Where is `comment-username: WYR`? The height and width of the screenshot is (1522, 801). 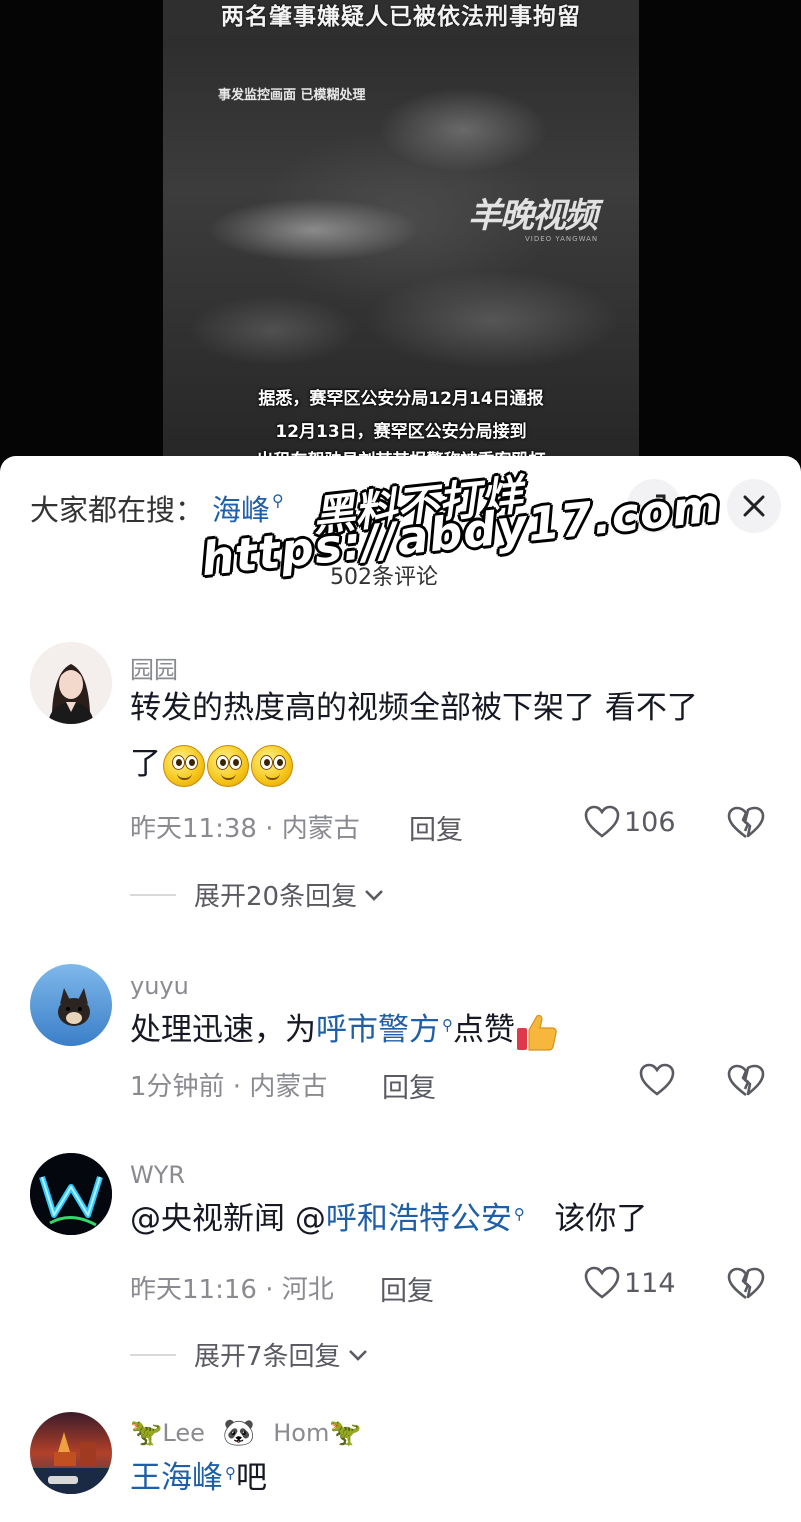 comment-username: WYR is located at coordinates (157, 1175).